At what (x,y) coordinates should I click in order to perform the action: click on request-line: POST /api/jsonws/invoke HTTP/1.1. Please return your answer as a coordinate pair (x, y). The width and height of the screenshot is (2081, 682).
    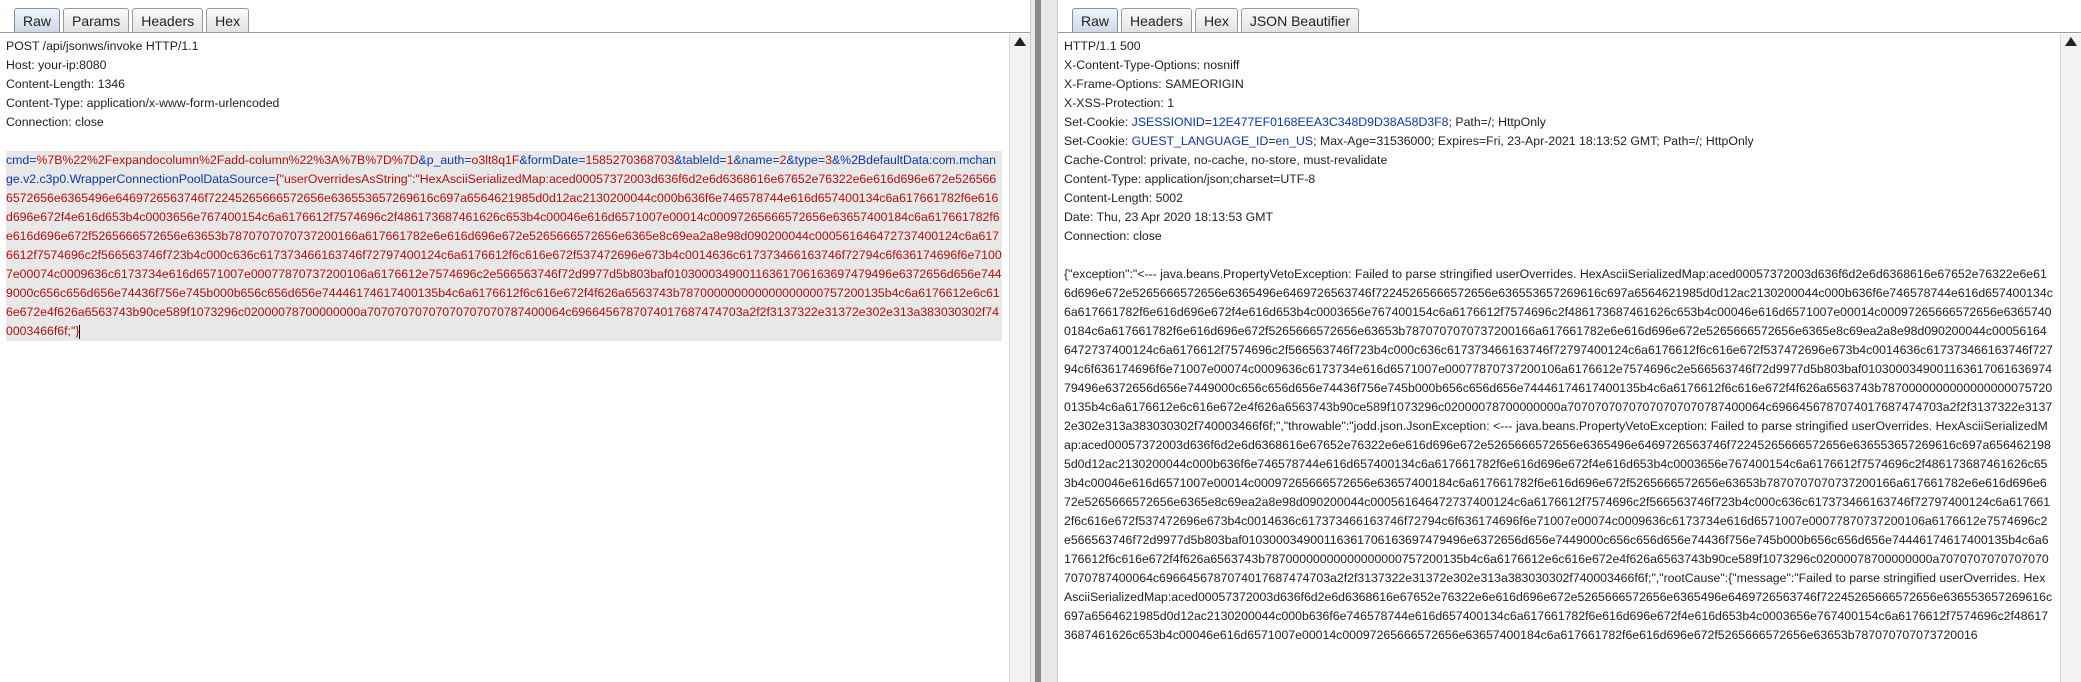
    Looking at the image, I should click on (102, 46).